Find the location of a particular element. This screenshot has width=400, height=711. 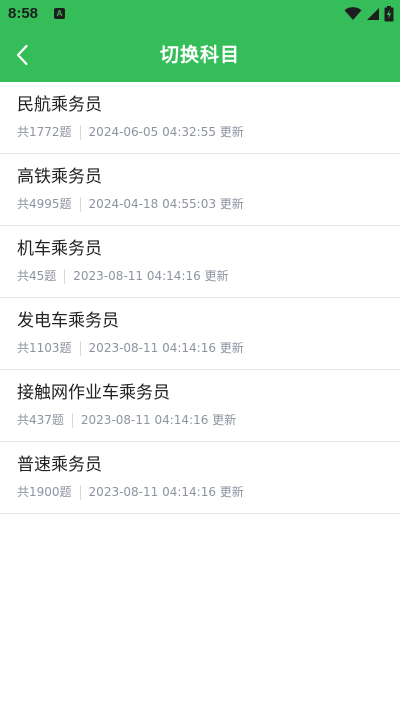

subject-name: 接触网作业车乘务员 is located at coordinates (93, 393).